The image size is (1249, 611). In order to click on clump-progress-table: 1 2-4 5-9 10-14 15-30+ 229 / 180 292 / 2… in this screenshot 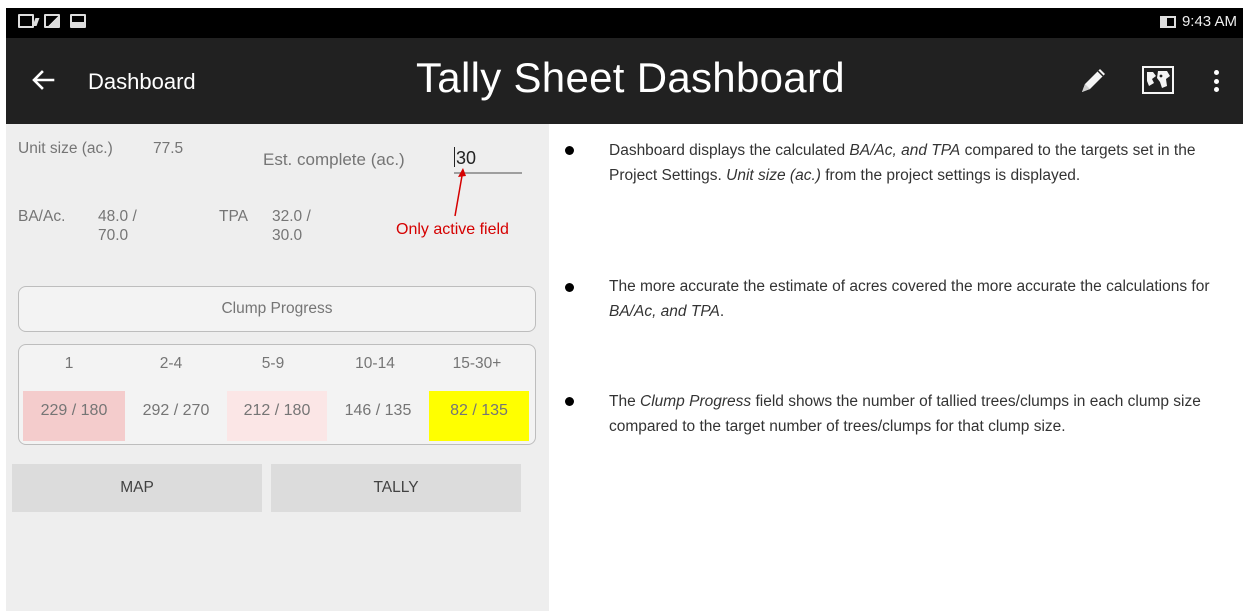, I will do `click(277, 394)`.